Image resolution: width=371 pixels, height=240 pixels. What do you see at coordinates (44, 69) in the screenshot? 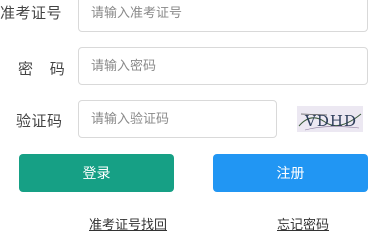
I see `password-label: 密 码` at bounding box center [44, 69].